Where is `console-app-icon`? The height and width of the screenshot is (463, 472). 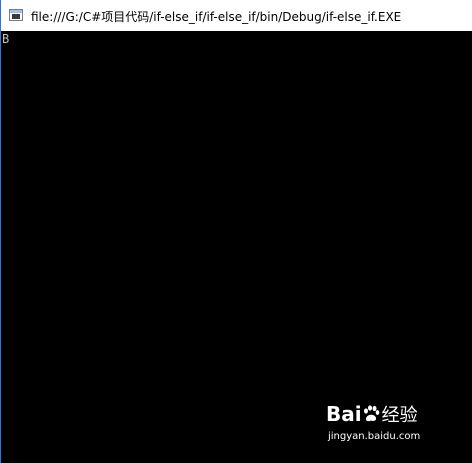 console-app-icon is located at coordinates (16, 15).